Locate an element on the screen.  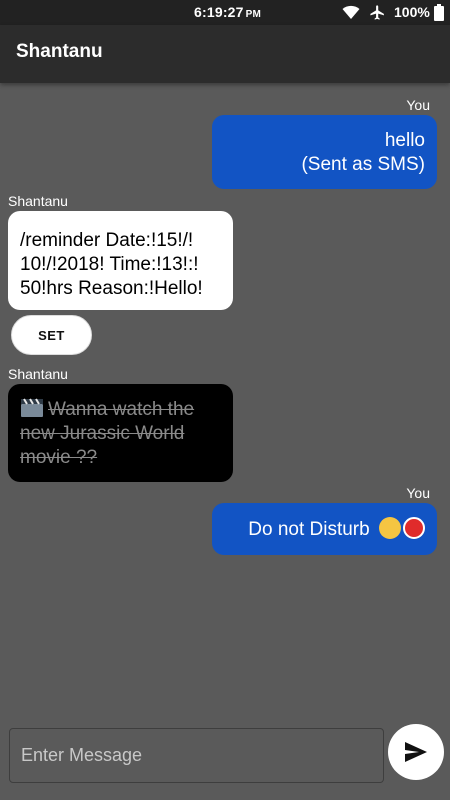
message-text-line: 50!hrs Reason:!Hello! is located at coordinates (111, 288).